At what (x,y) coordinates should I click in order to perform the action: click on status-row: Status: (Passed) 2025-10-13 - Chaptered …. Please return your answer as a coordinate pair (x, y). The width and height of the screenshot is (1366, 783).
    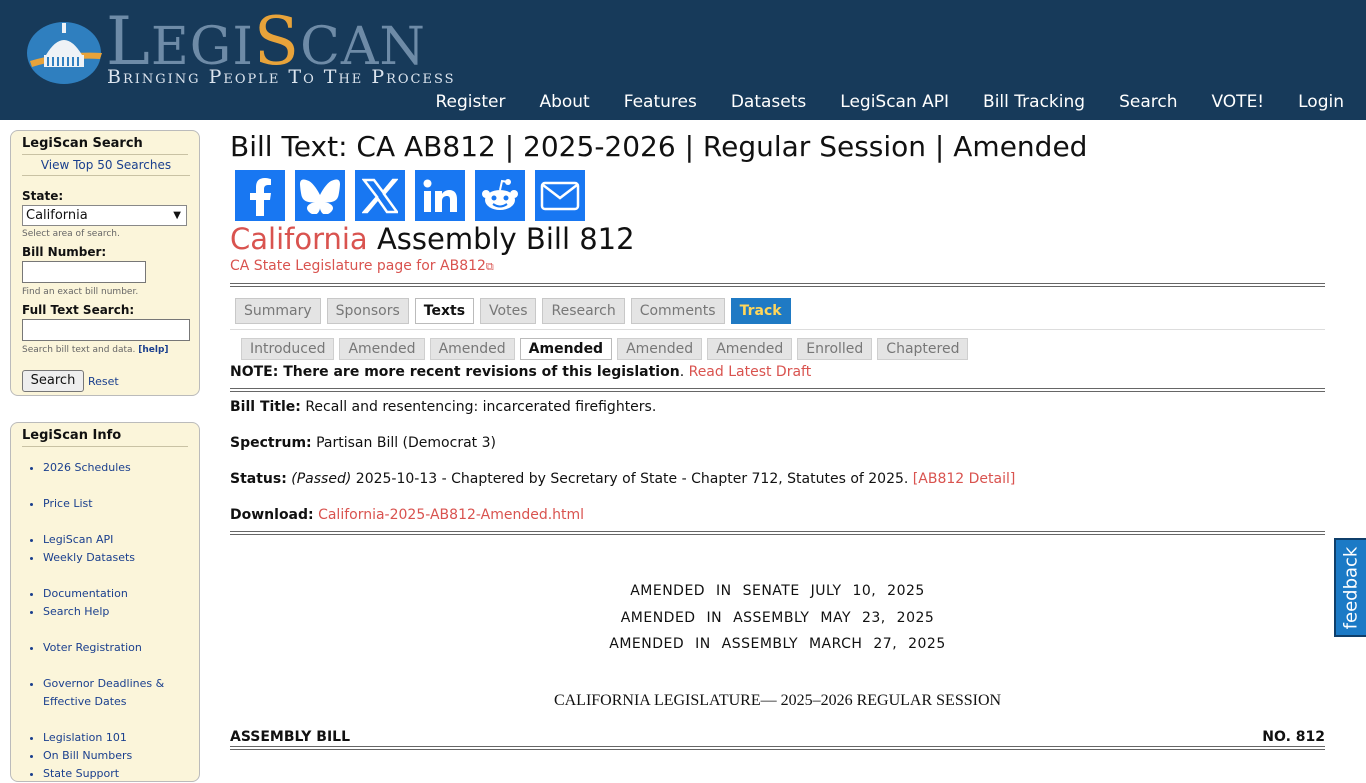
    Looking at the image, I should click on (622, 479).